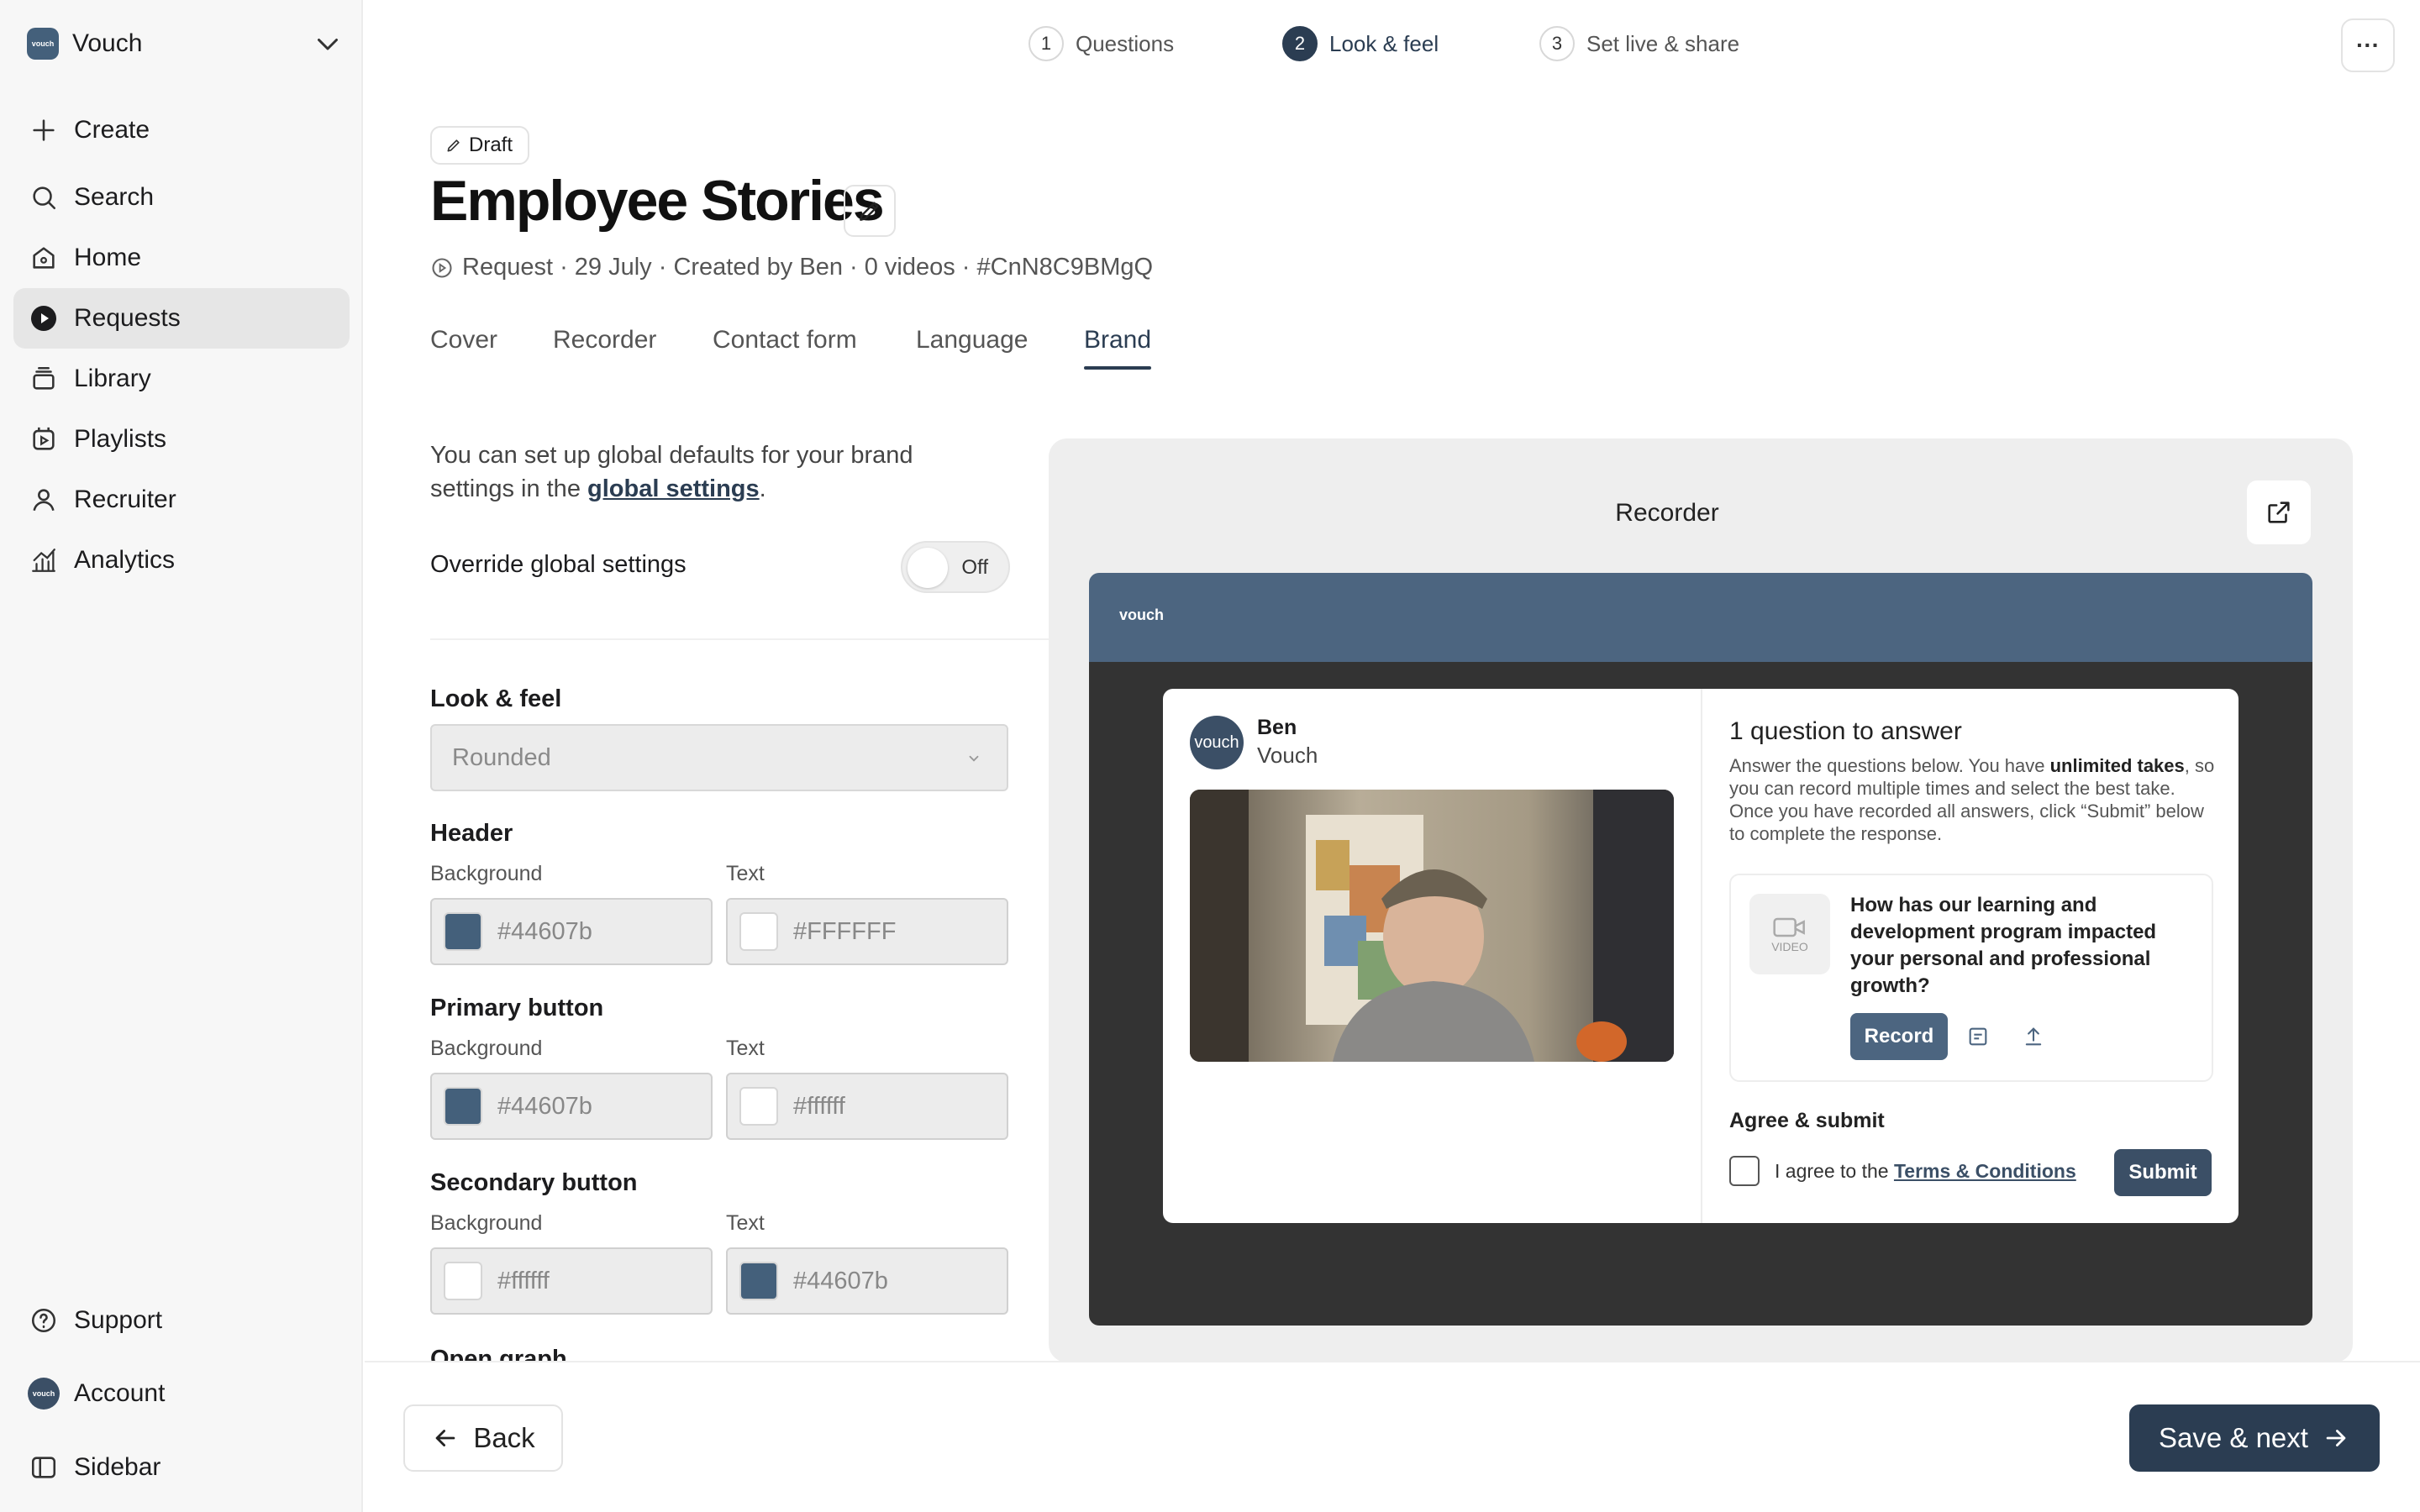  Describe the element at coordinates (181, 258) in the screenshot. I see `sidebar-item-home: Home` at that location.